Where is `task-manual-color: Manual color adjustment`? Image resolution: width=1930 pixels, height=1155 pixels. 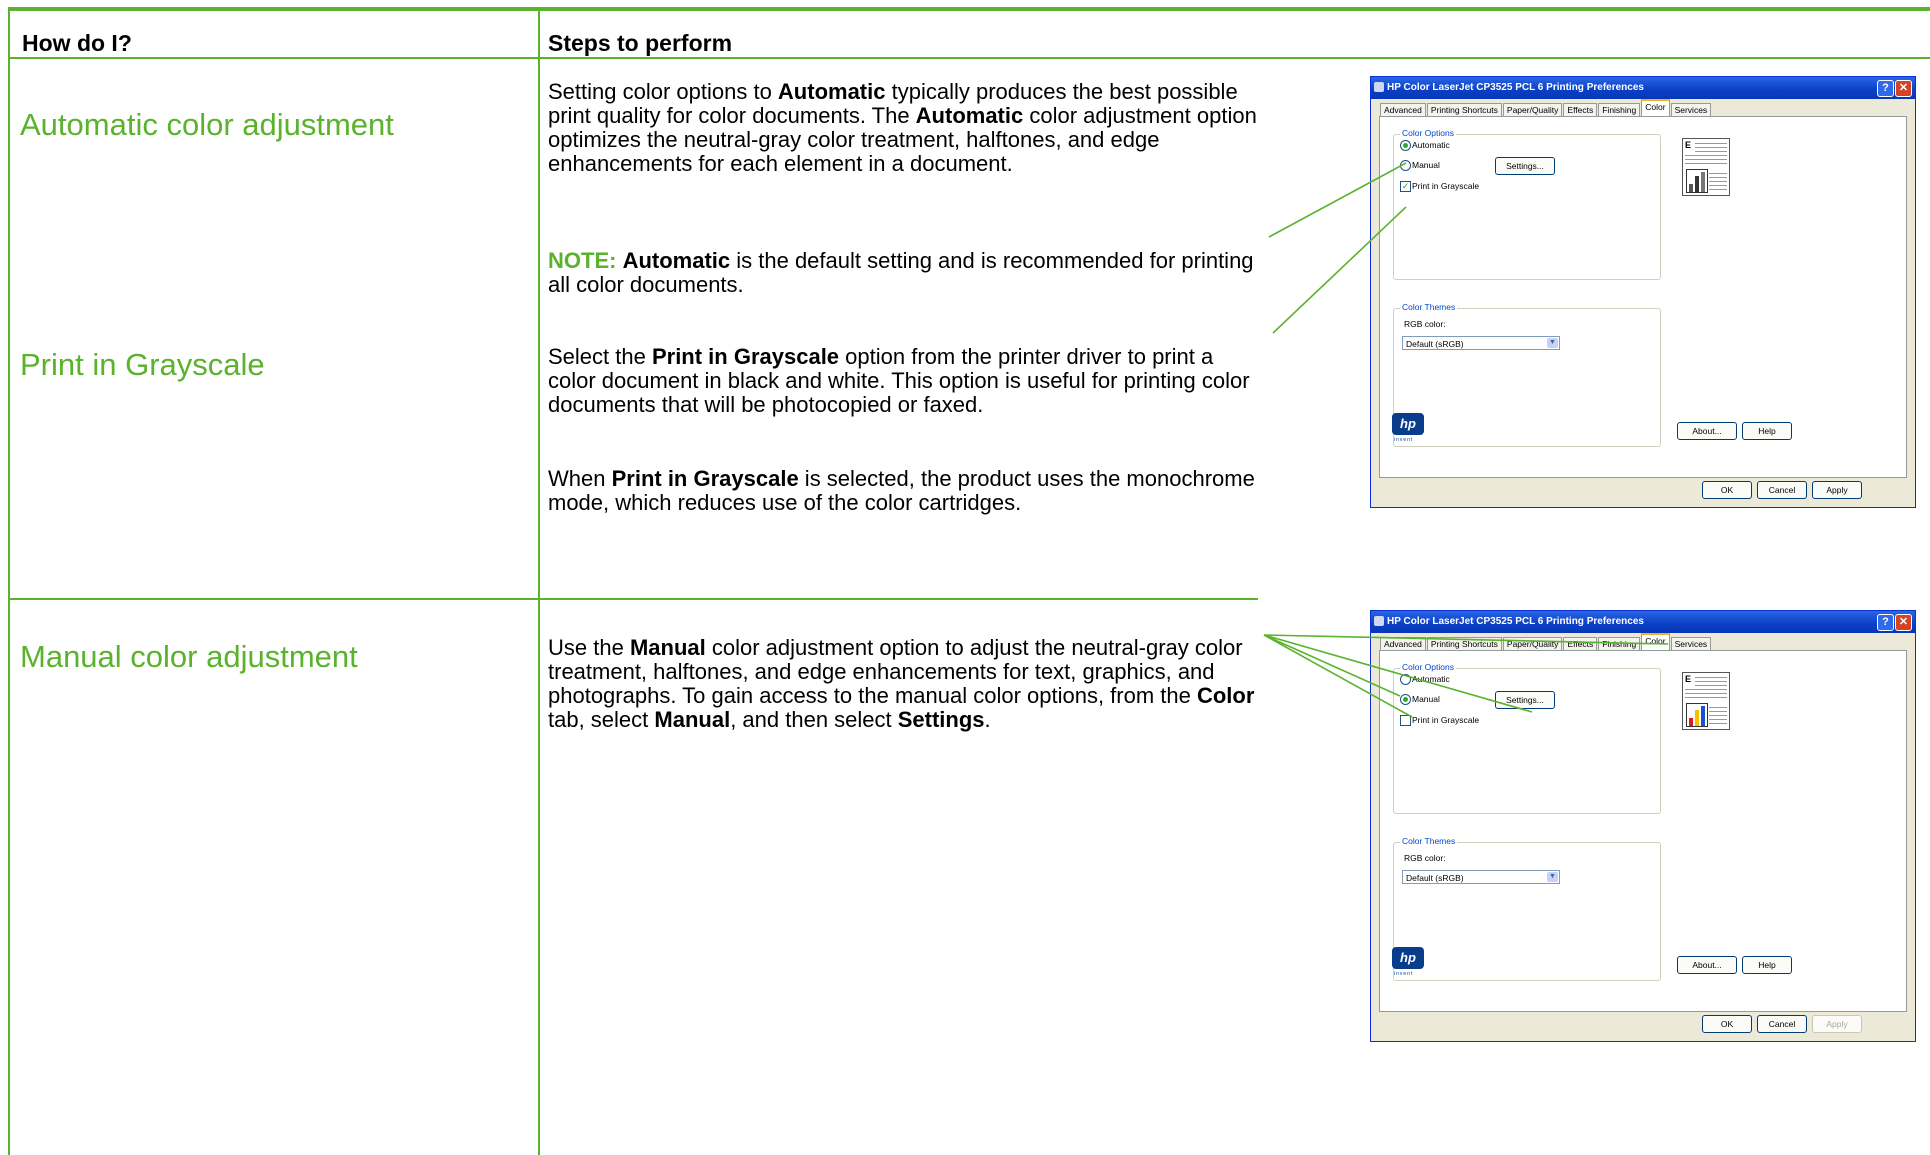 task-manual-color: Manual color adjustment is located at coordinates (189, 656).